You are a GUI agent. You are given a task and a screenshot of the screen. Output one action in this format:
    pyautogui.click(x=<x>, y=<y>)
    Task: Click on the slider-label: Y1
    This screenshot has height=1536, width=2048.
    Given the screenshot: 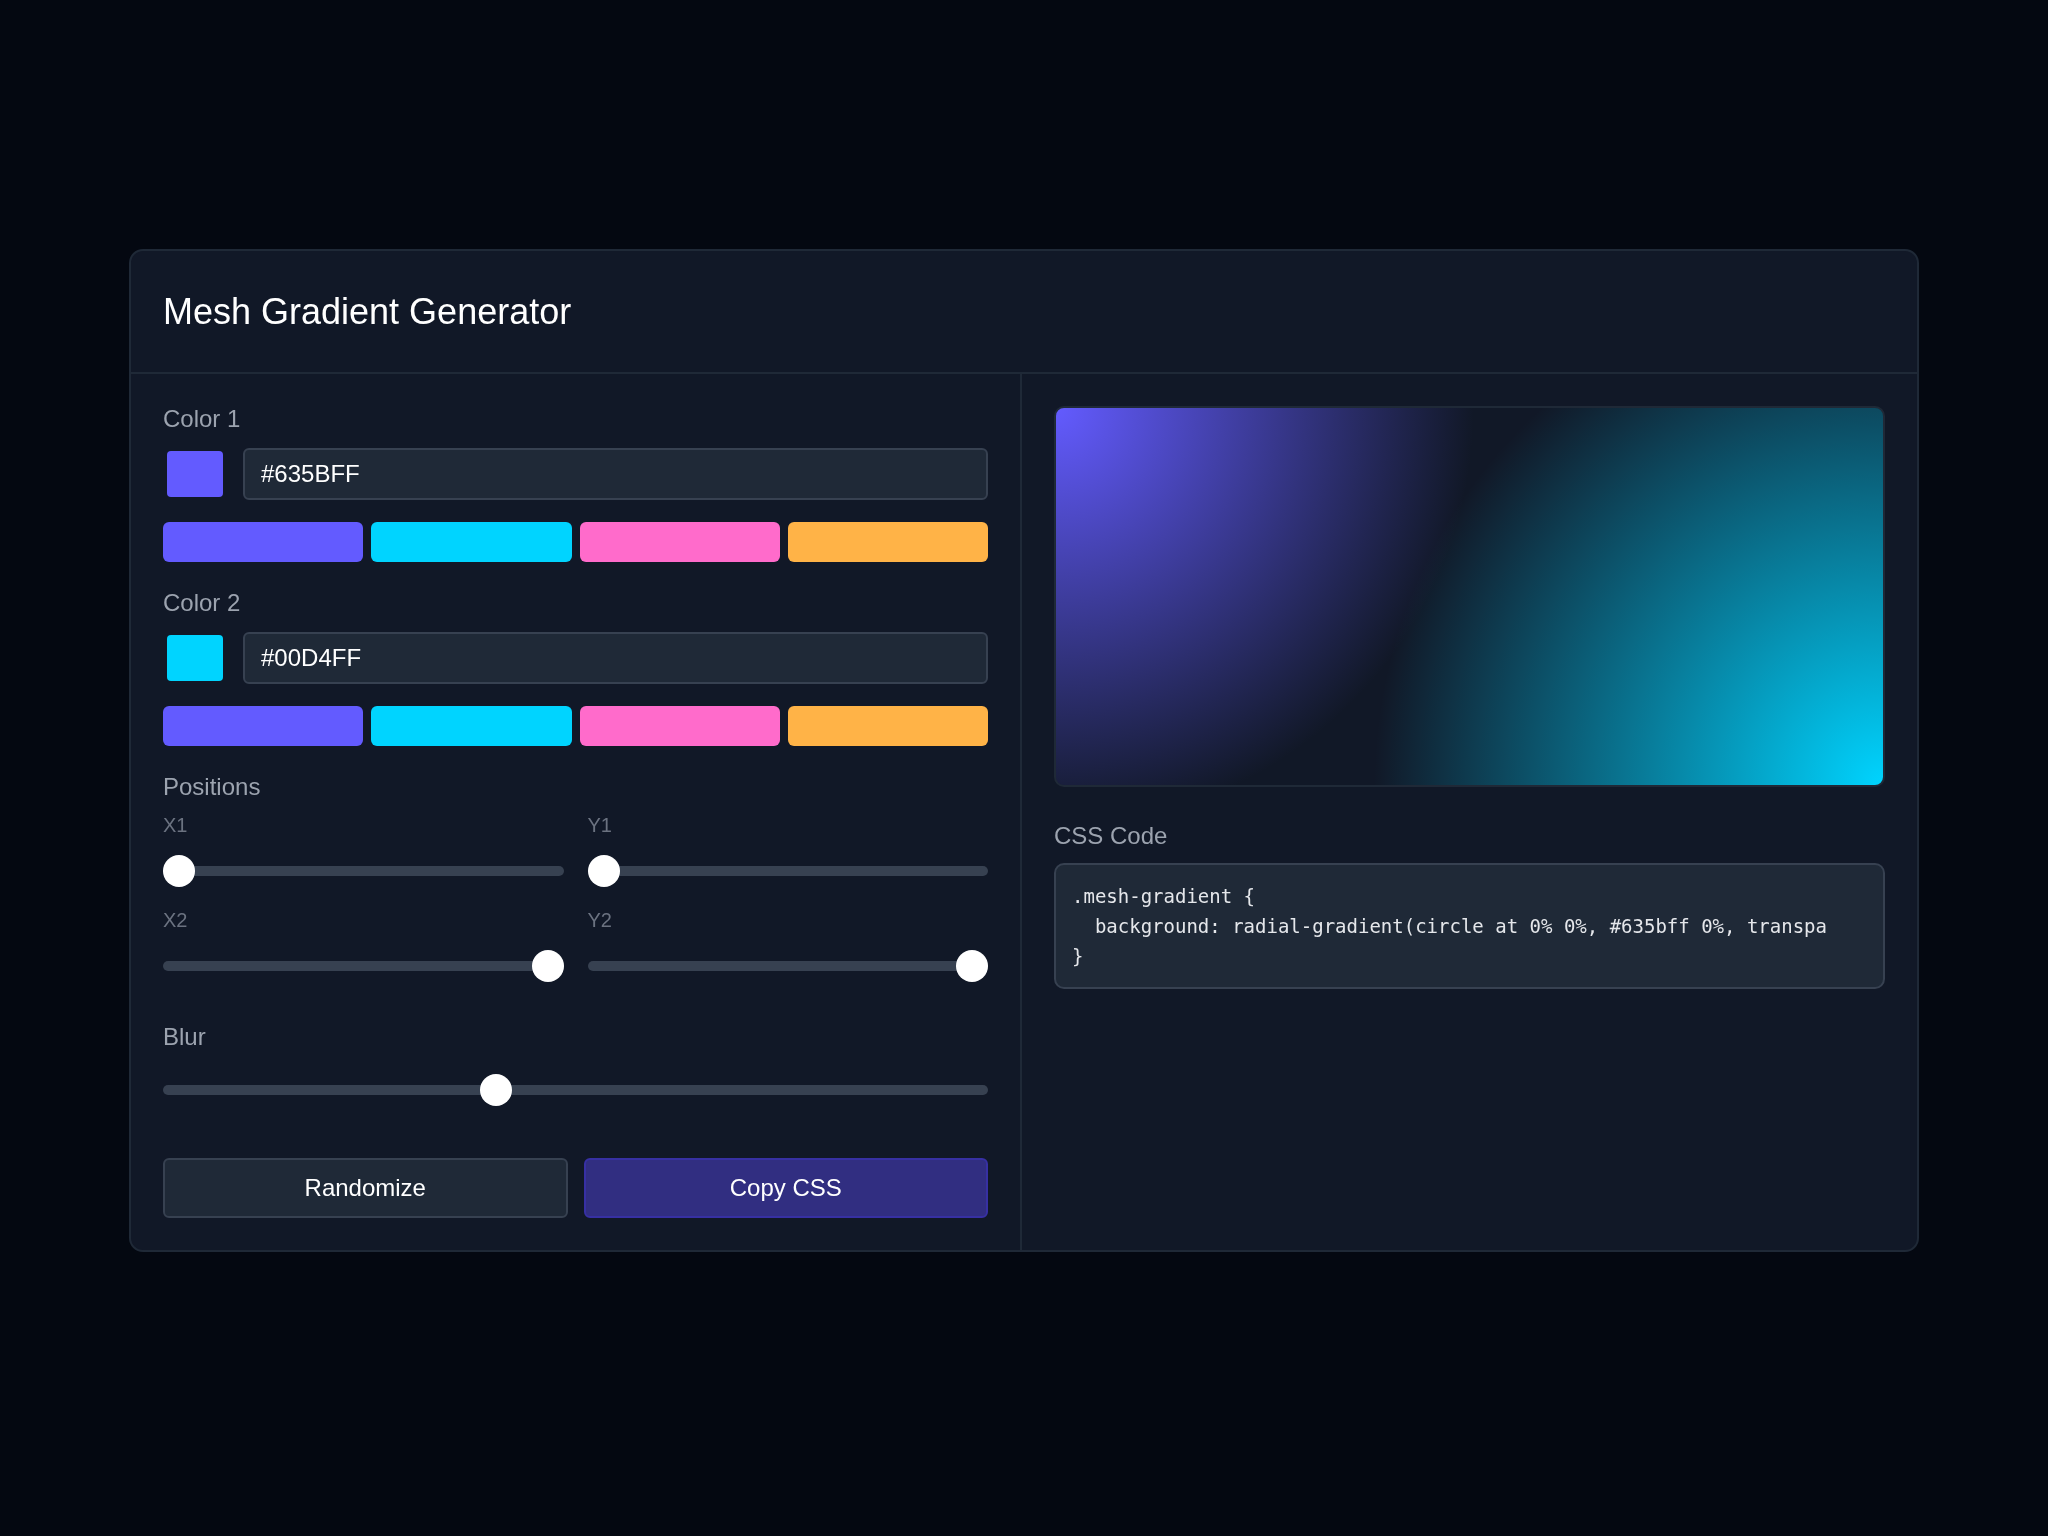 What is the action you would take?
    pyautogui.click(x=600, y=825)
    